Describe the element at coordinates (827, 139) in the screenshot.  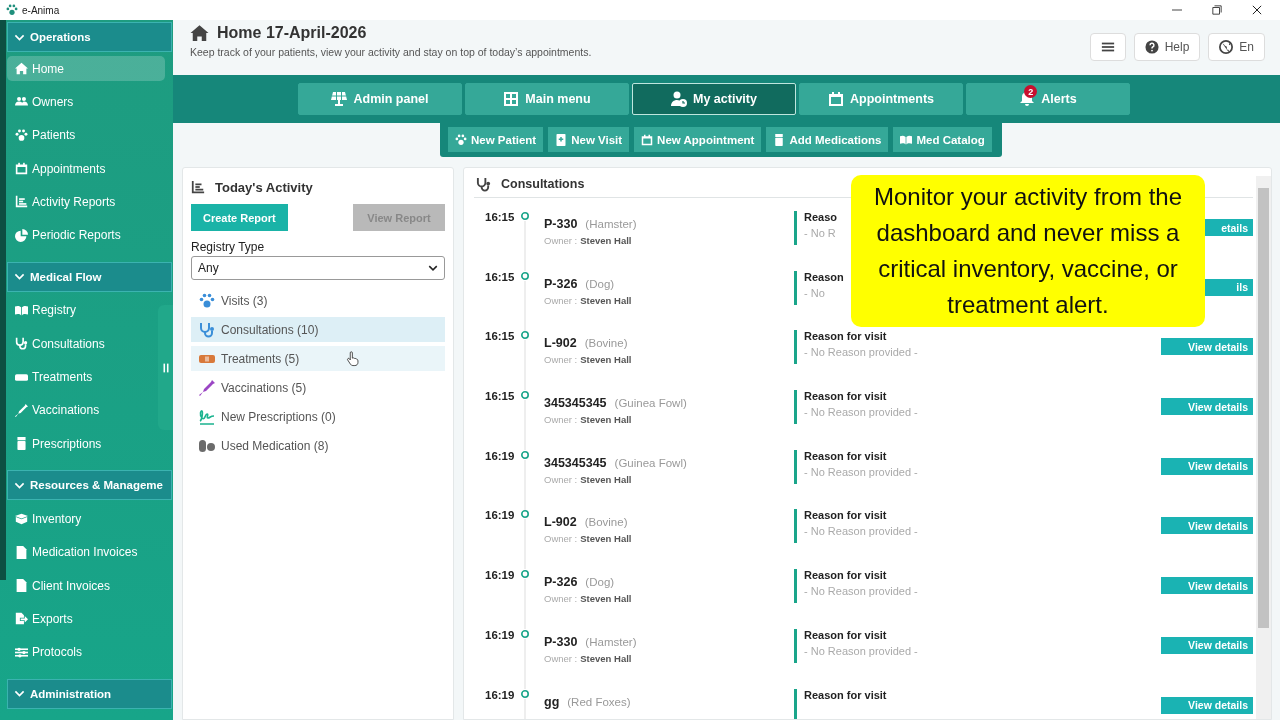
I see `quick-action-button: Add Medications` at that location.